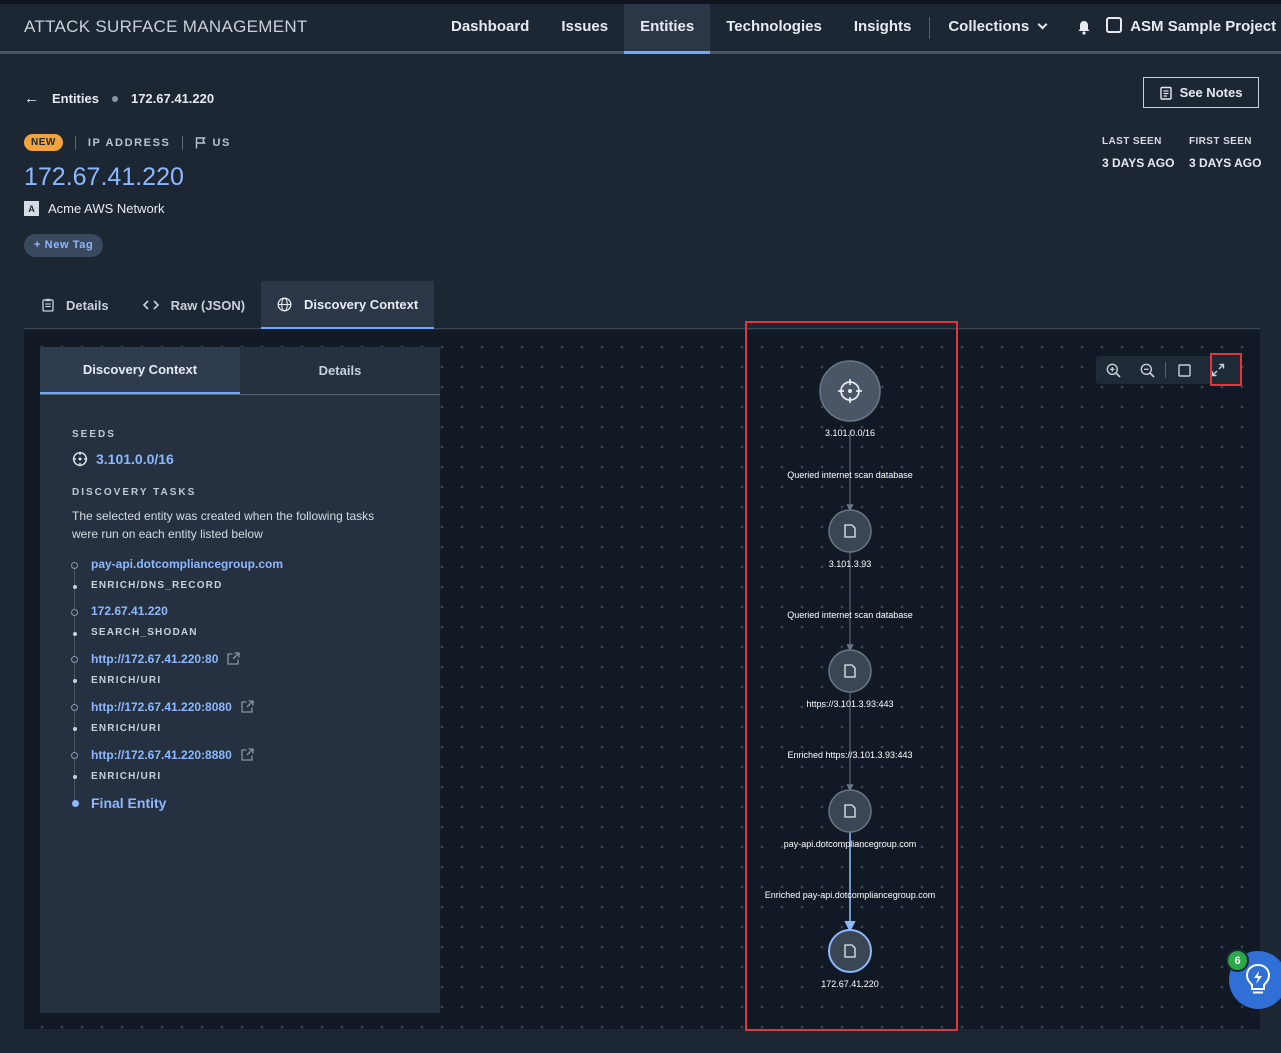  I want to click on nav-collections-label: Collections, so click(989, 26).